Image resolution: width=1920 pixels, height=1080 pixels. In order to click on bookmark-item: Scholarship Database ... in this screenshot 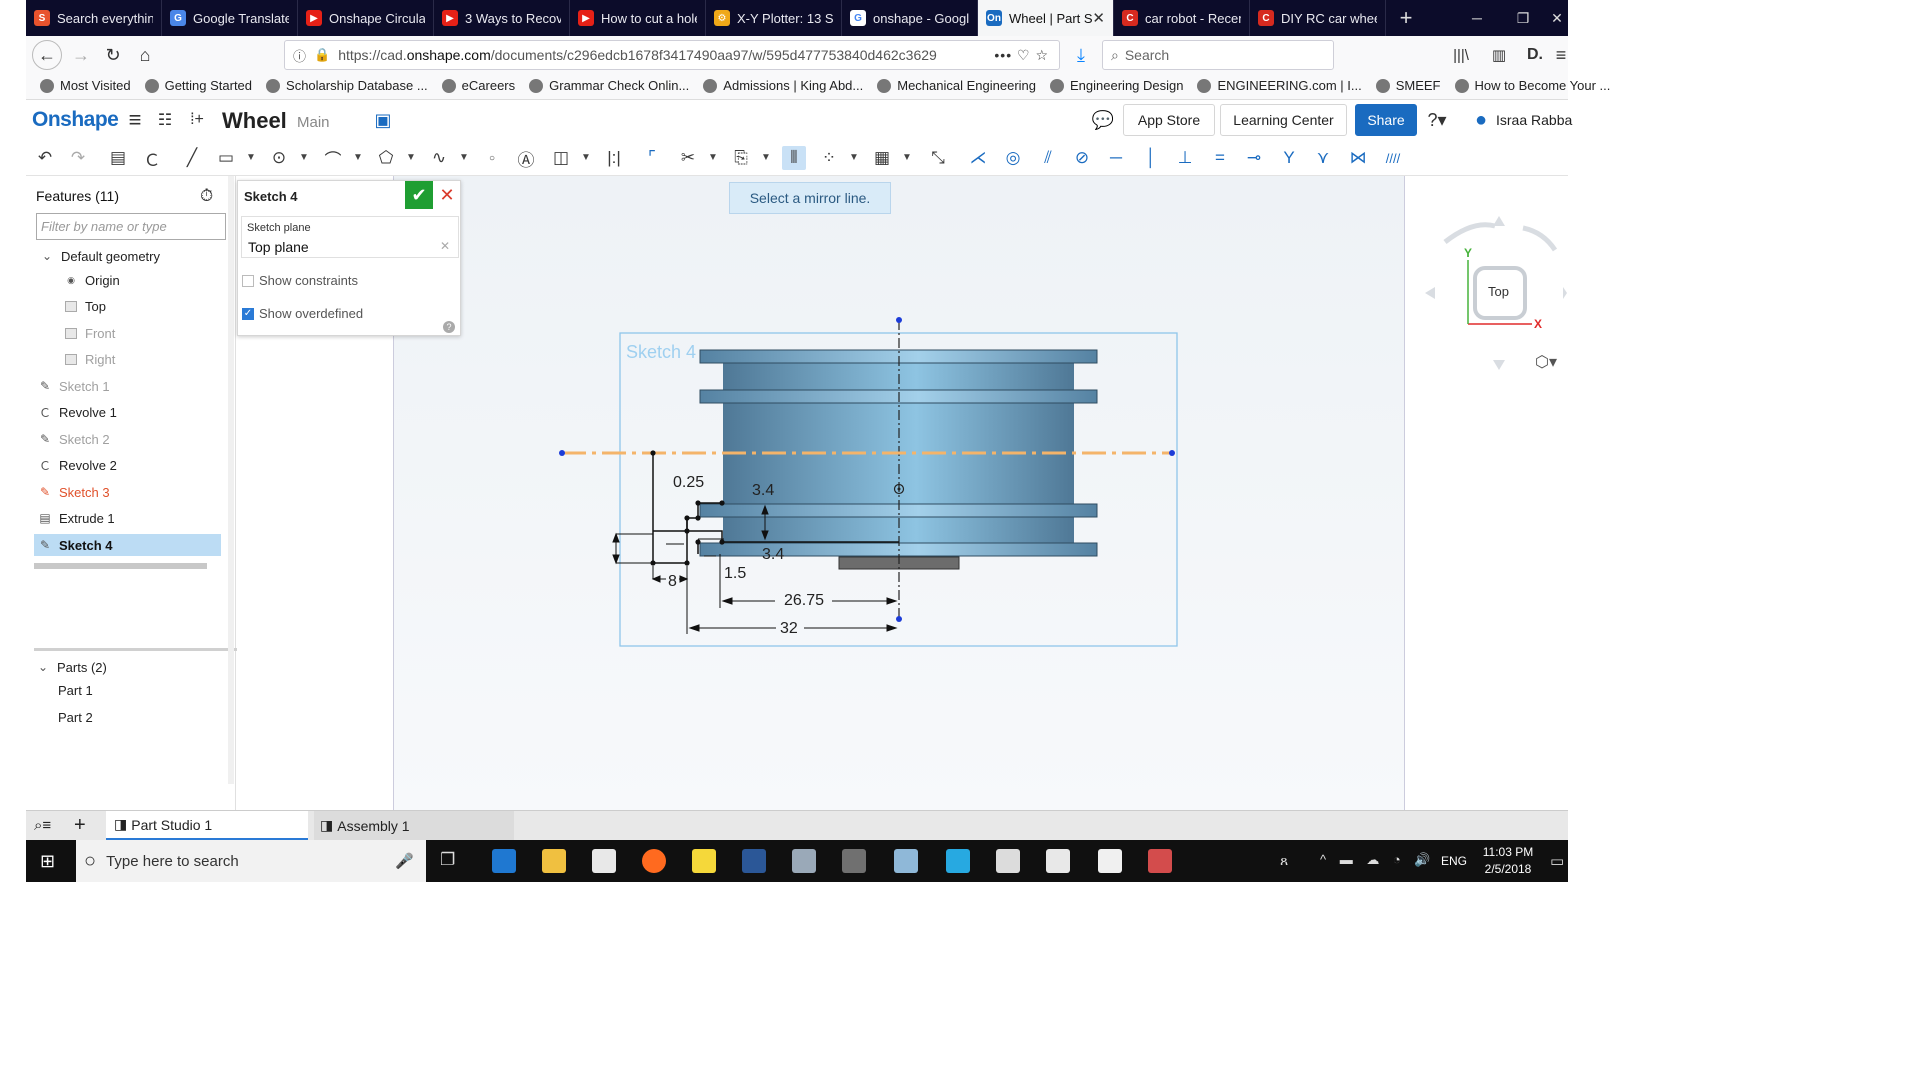, I will do `click(347, 85)`.